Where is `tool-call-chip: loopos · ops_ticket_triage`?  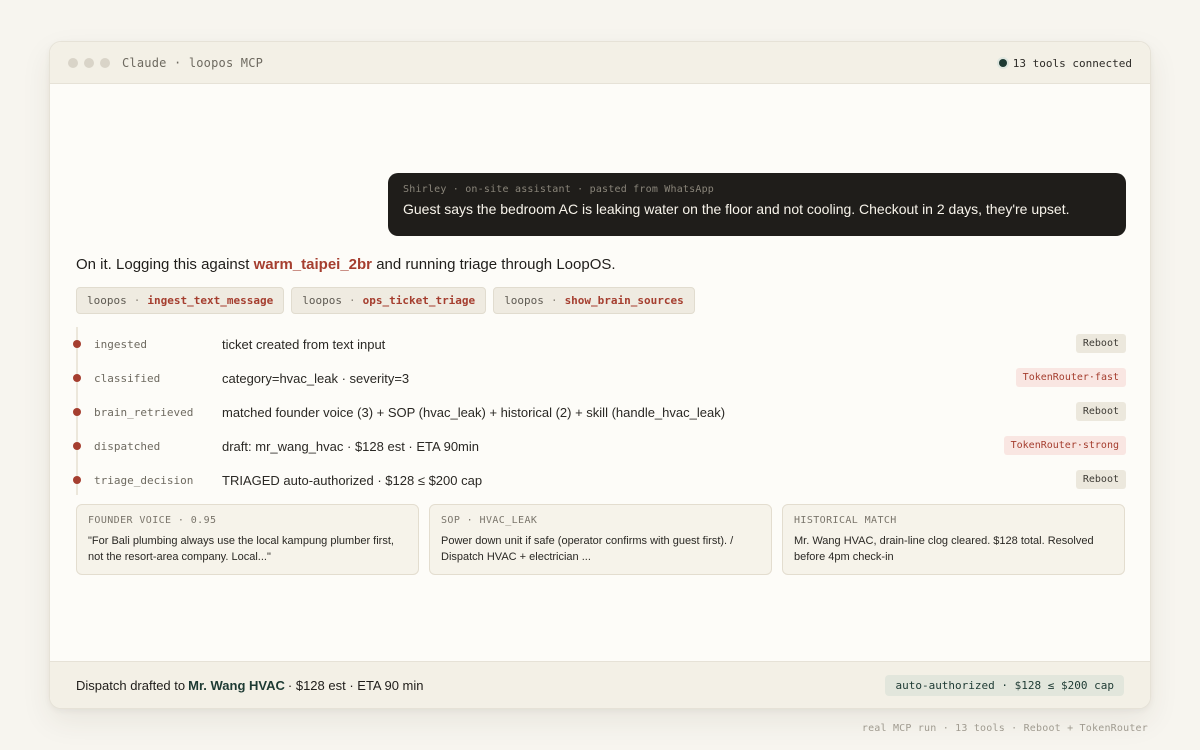
tool-call-chip: loopos · ops_ticket_triage is located at coordinates (389, 300).